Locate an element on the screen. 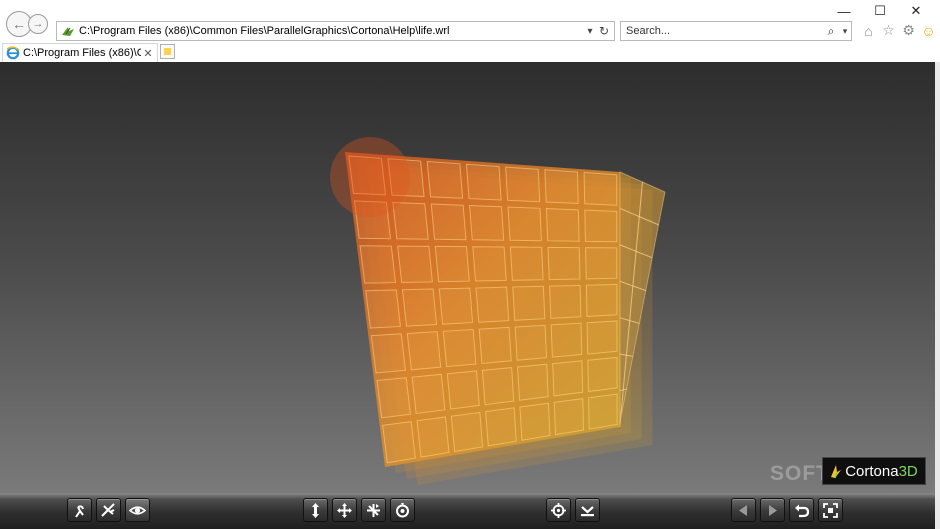 This screenshot has width=940, height=529. ie-icon is located at coordinates (13, 53).